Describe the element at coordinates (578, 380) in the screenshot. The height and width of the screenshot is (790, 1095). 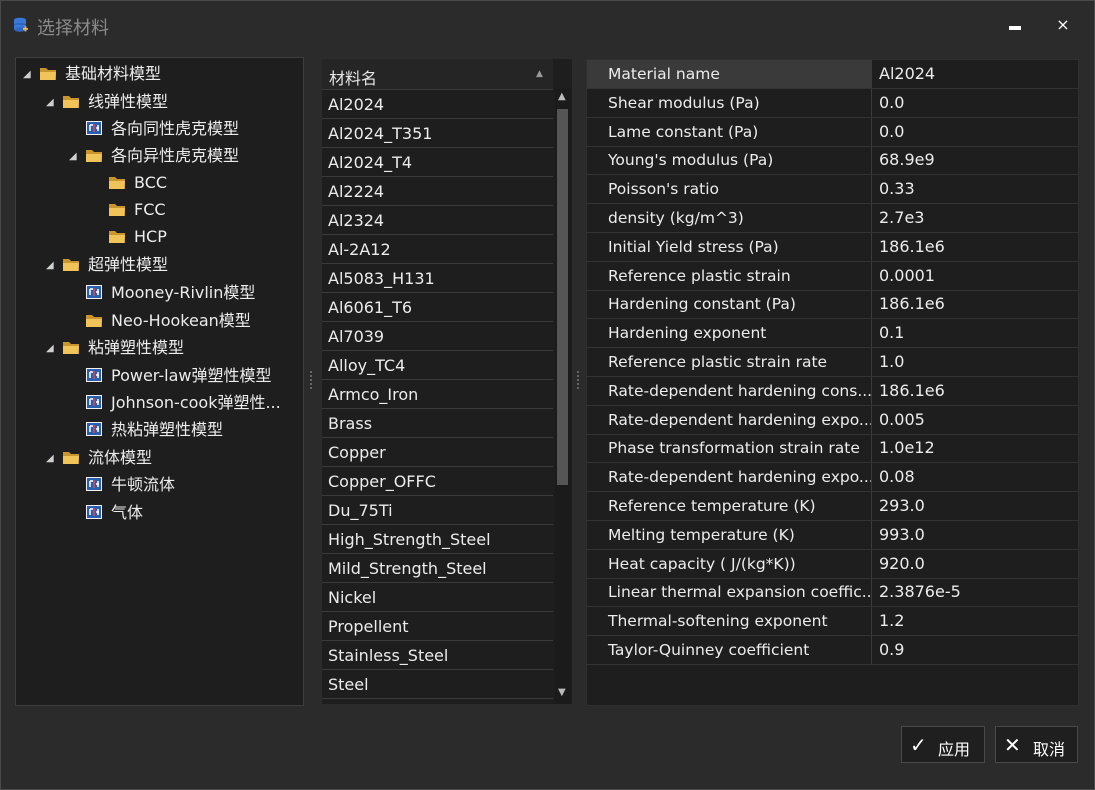
I see `splitter-handle-right` at that location.